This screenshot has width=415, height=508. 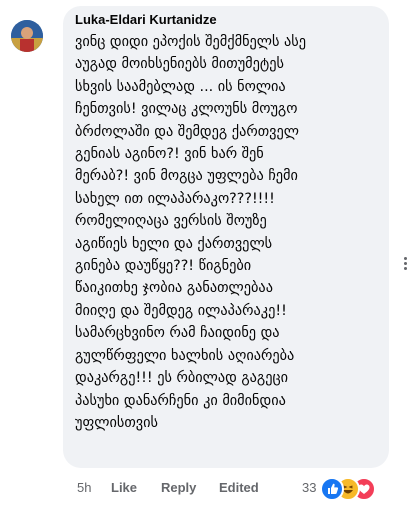 What do you see at coordinates (27, 36) in the screenshot?
I see `avatar` at bounding box center [27, 36].